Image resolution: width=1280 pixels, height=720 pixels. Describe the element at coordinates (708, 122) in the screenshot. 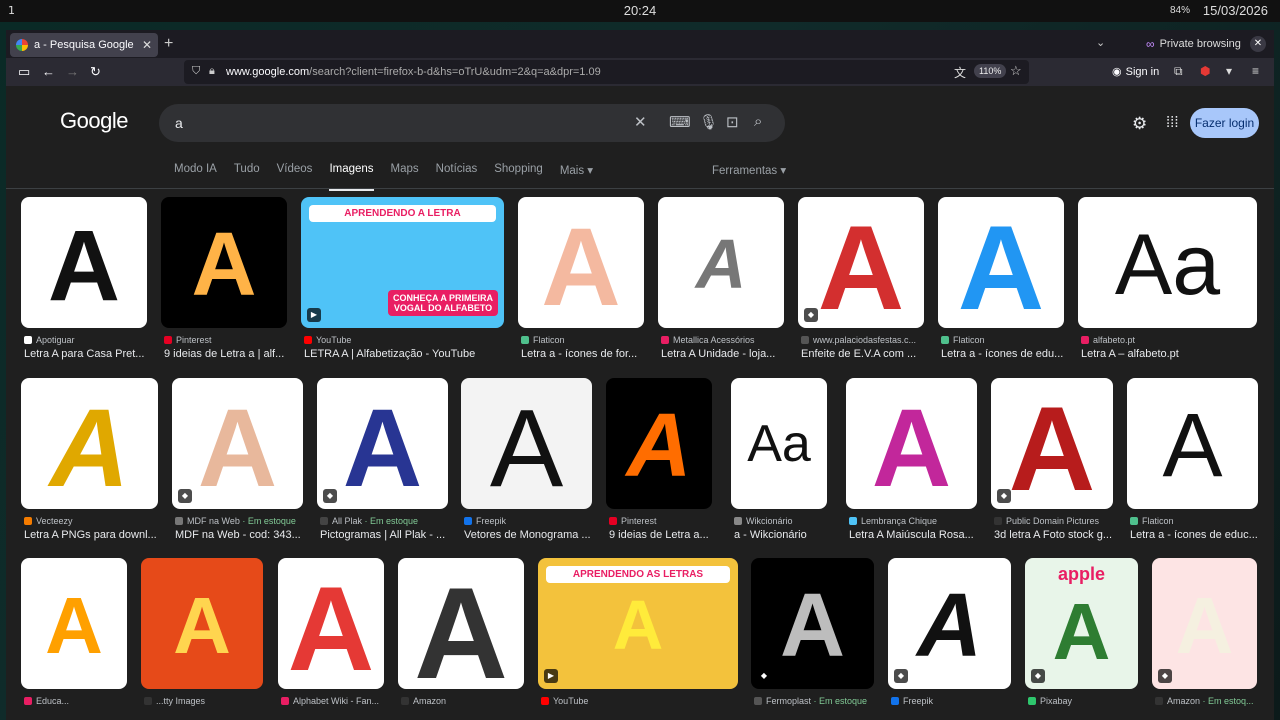

I see `mic-icon: 🎙︎` at that location.